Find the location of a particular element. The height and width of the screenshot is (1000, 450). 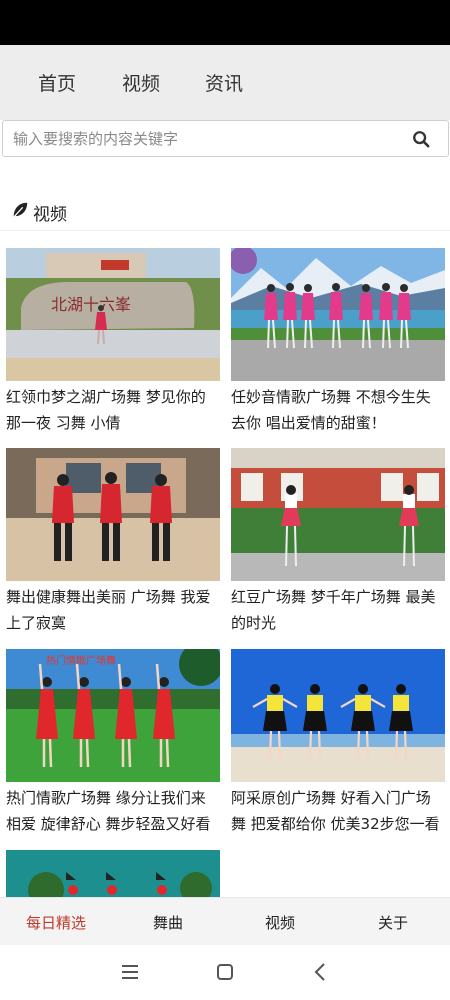

system-nav-bar is located at coordinates (225, 972).